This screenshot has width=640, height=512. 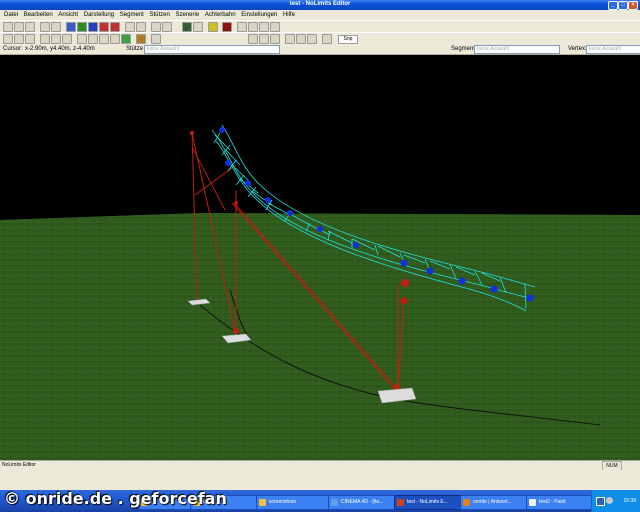 What do you see at coordinates (30, 39) in the screenshot?
I see `next-vertex-icon` at bounding box center [30, 39].